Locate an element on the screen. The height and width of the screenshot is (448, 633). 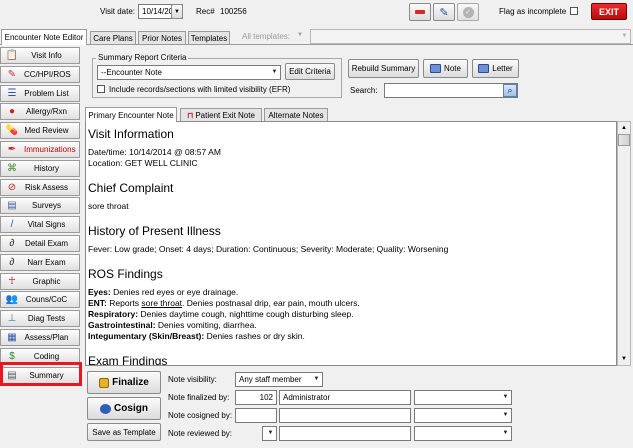
hpi-heading: History of Present Illness is located at coordinates (154, 231).